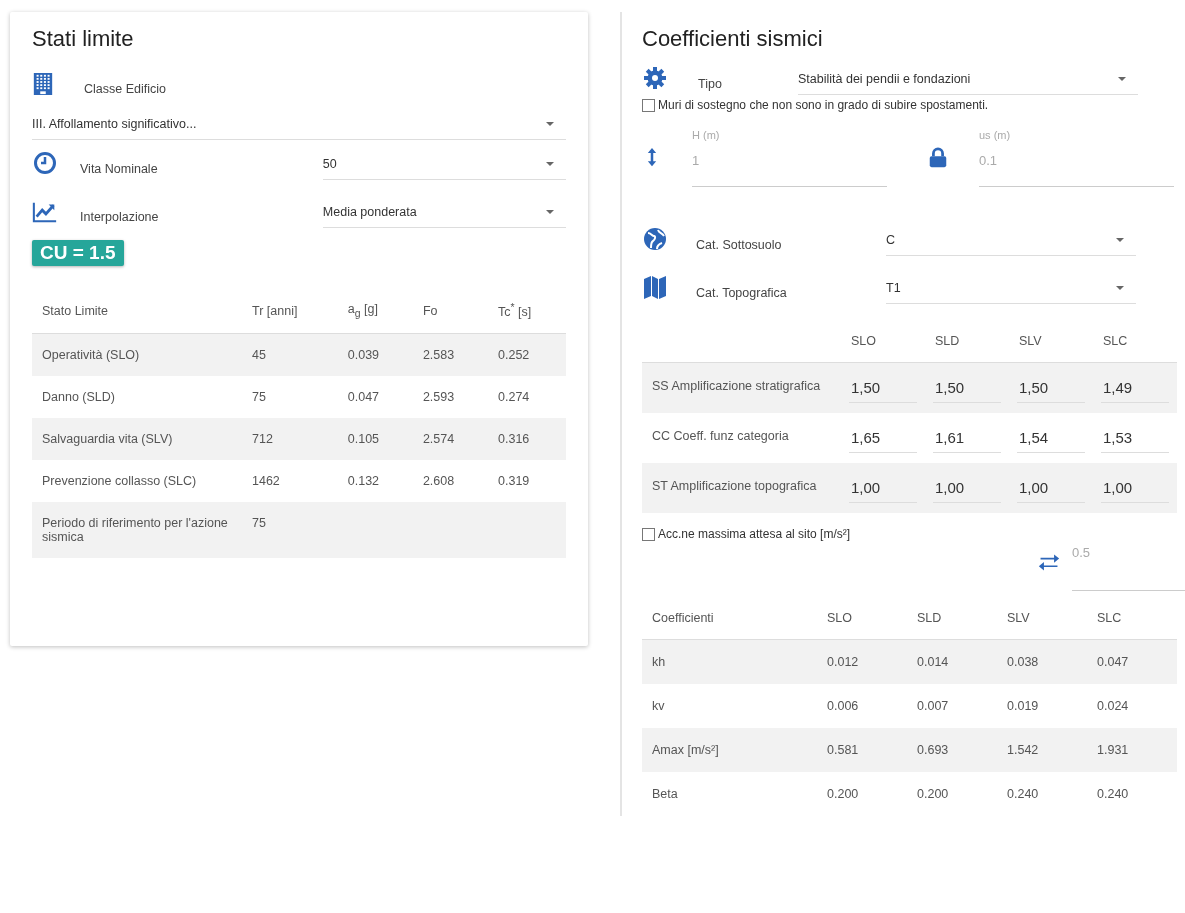 This screenshot has width=1185, height=913. Describe the element at coordinates (78, 253) in the screenshot. I see `cu-badge: CU = 1.5` at that location.